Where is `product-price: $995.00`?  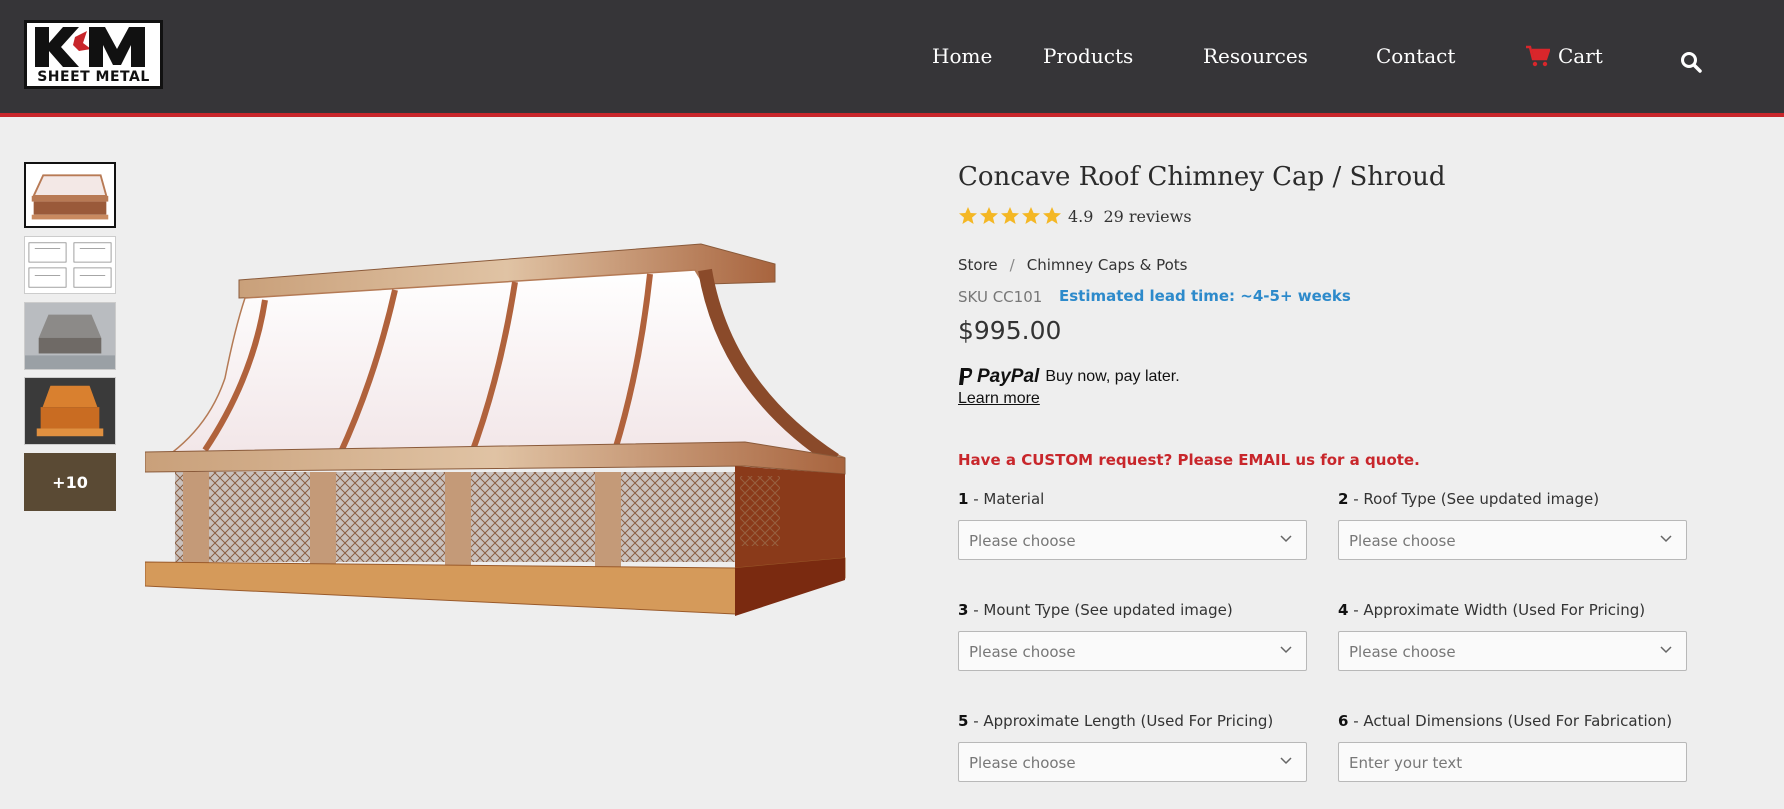 product-price: $995.00 is located at coordinates (1010, 330).